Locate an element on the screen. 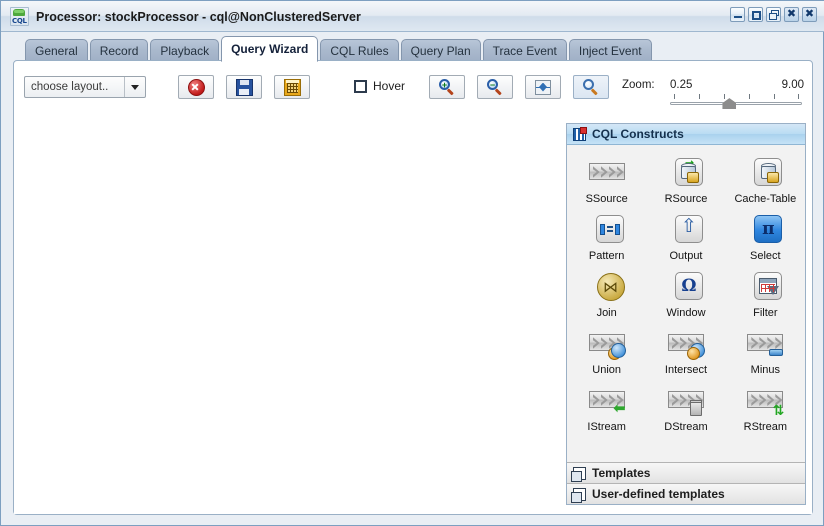 This screenshot has width=824, height=526. tab-label: Query Plan is located at coordinates (440, 51).